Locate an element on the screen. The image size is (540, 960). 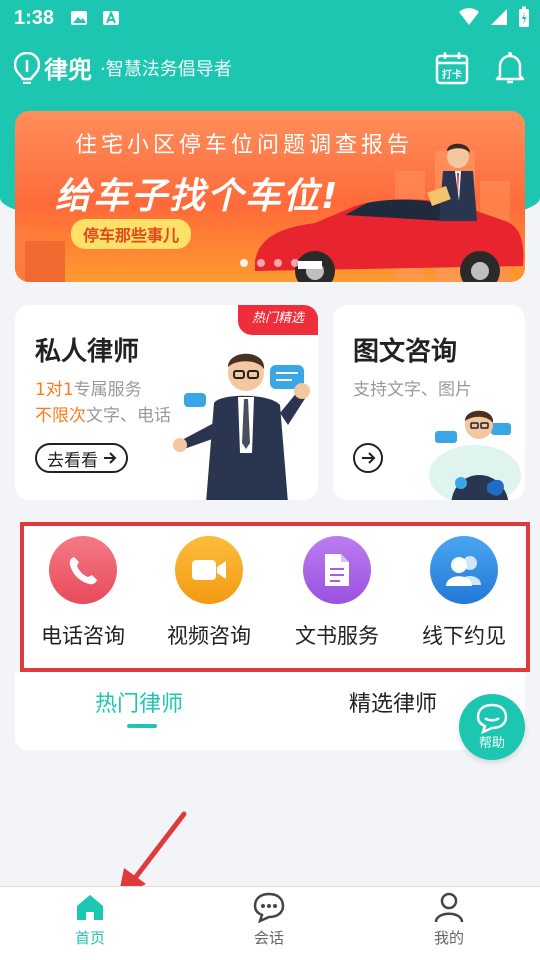
service-label: 电话咨询 is located at coordinates (83, 636).